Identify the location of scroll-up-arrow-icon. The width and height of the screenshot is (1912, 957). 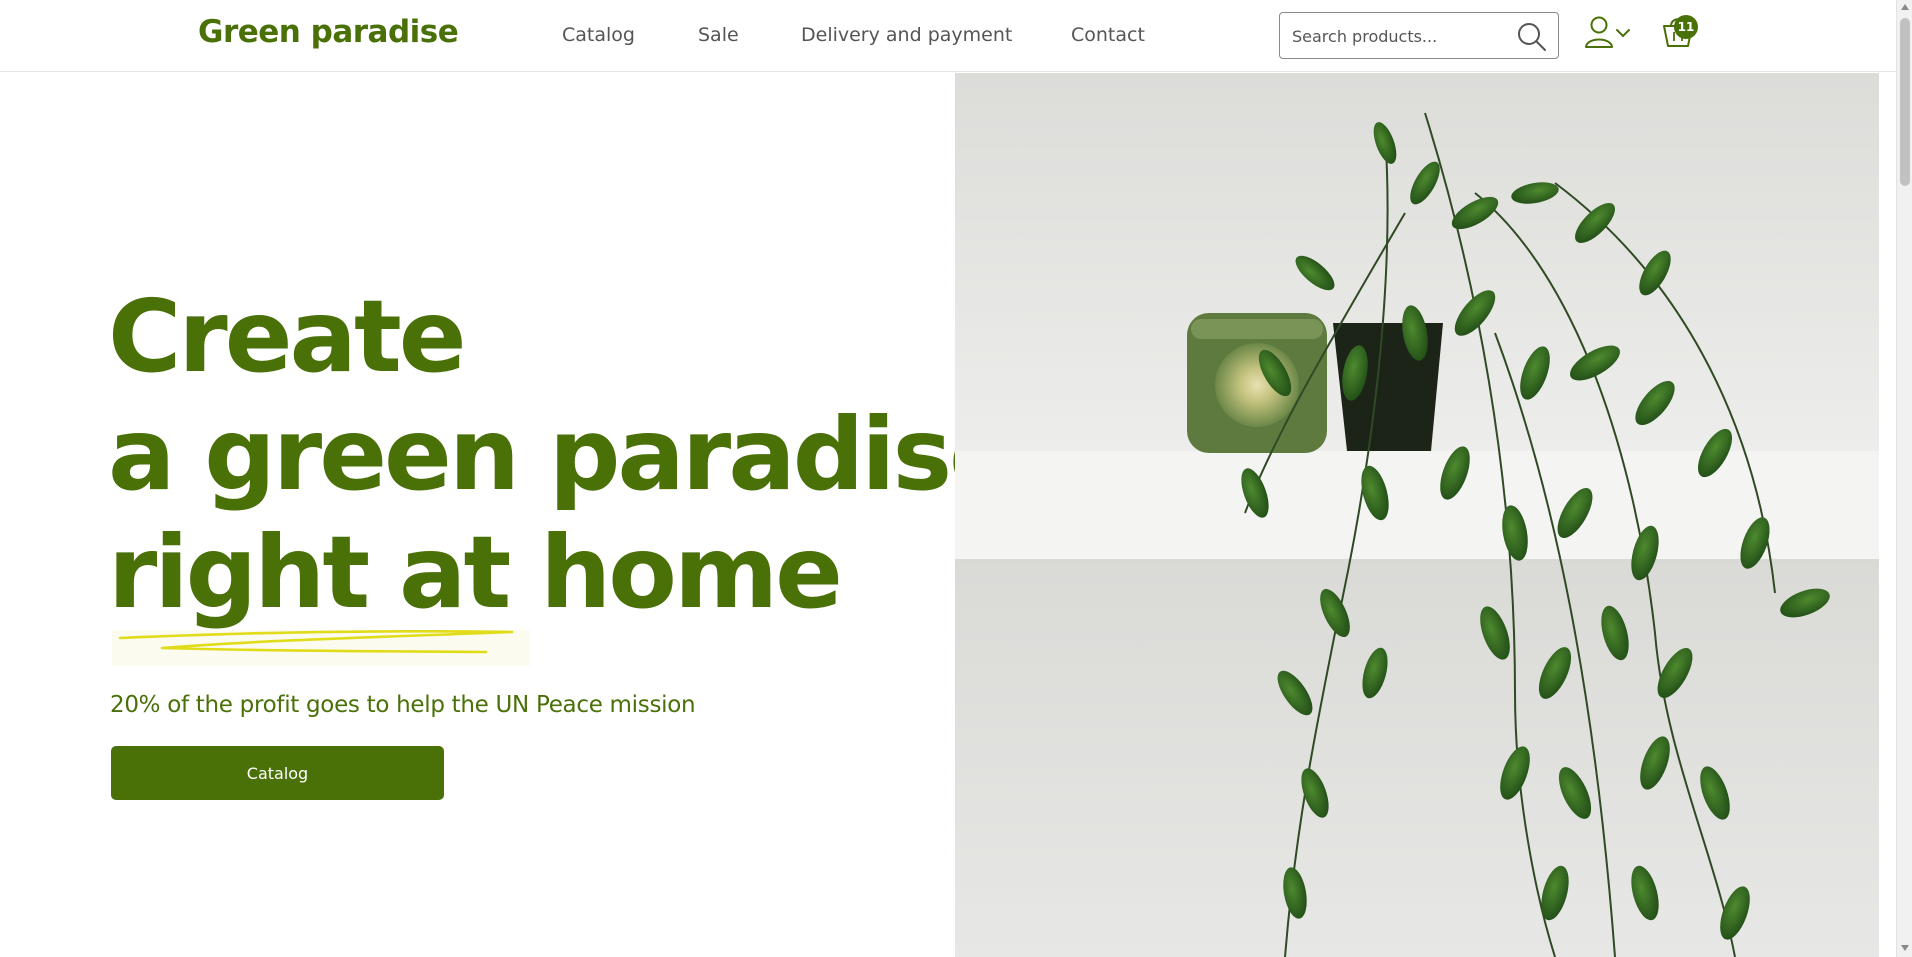
(1905, 7).